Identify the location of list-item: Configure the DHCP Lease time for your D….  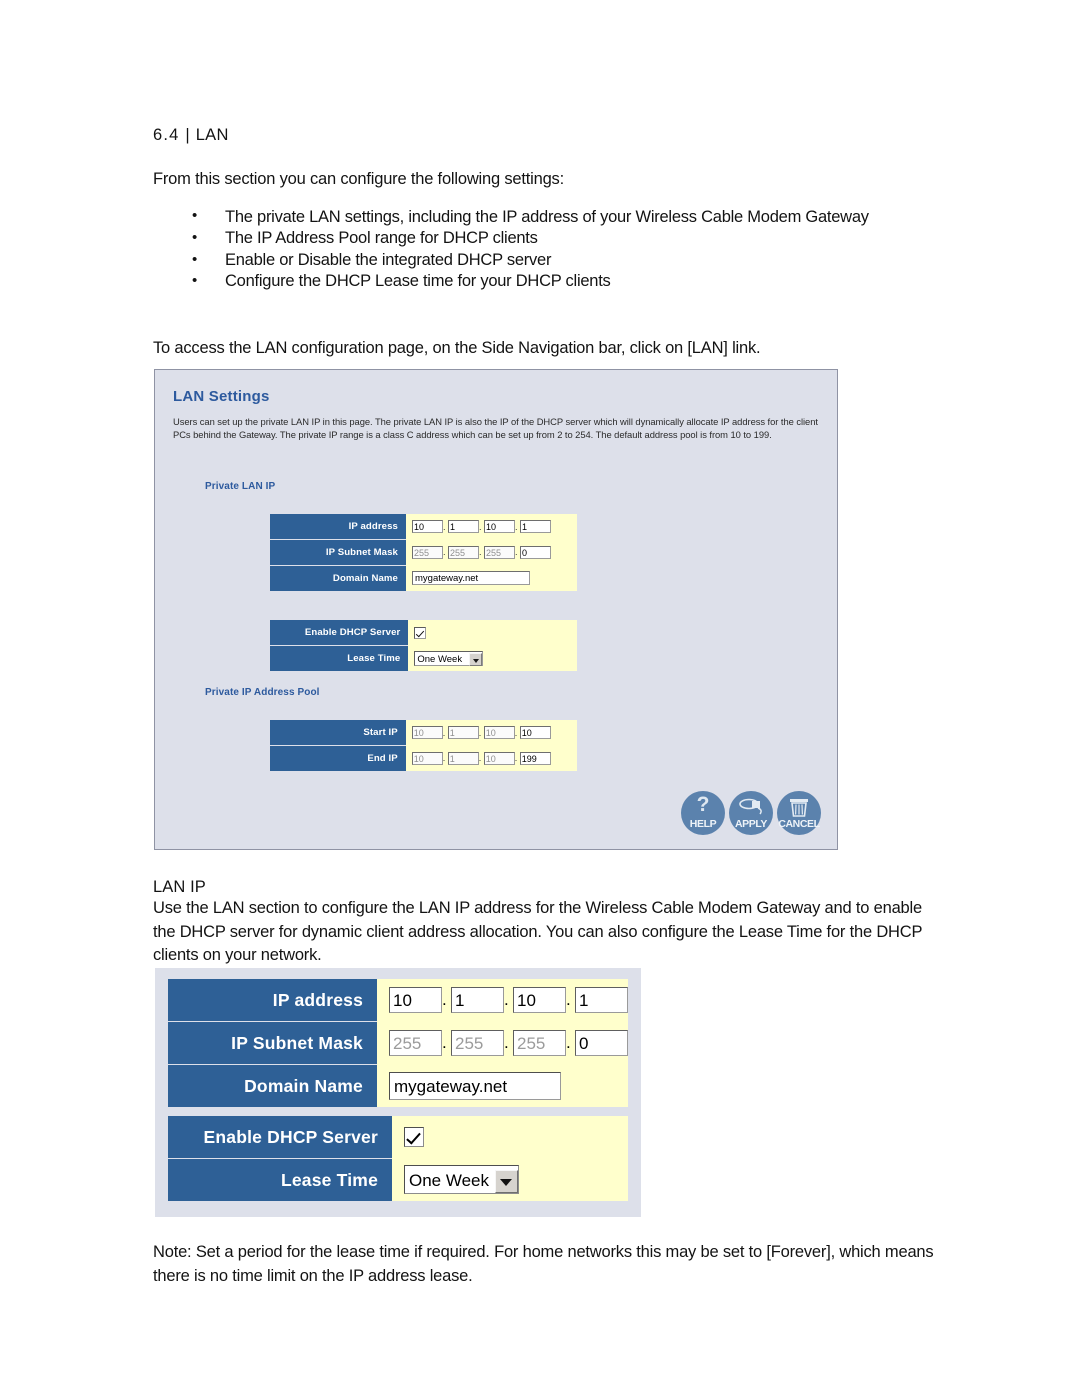
(543, 281).